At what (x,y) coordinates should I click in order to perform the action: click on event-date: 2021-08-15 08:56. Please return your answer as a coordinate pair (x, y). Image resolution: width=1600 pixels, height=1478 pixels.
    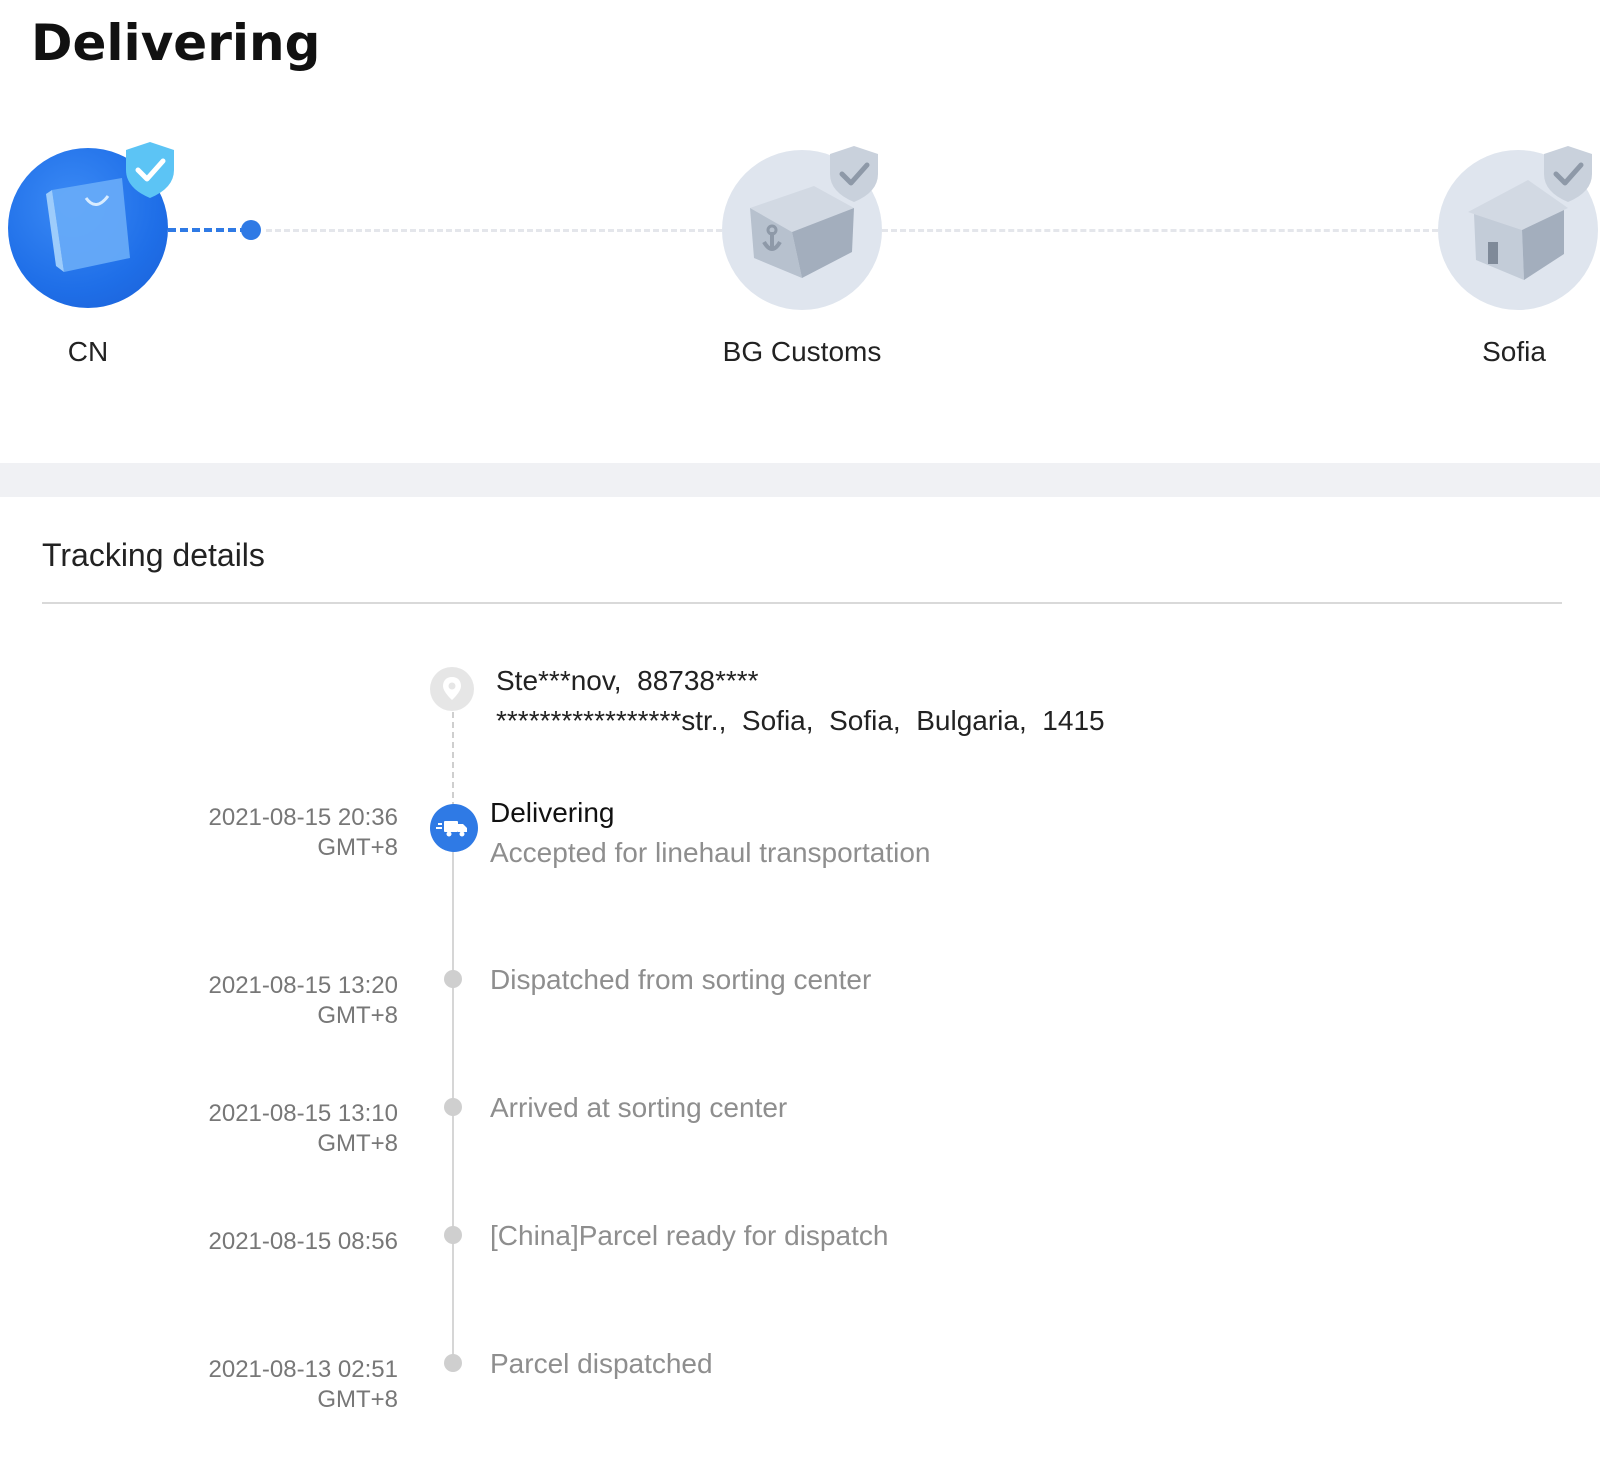
    Looking at the image, I should click on (303, 1241).